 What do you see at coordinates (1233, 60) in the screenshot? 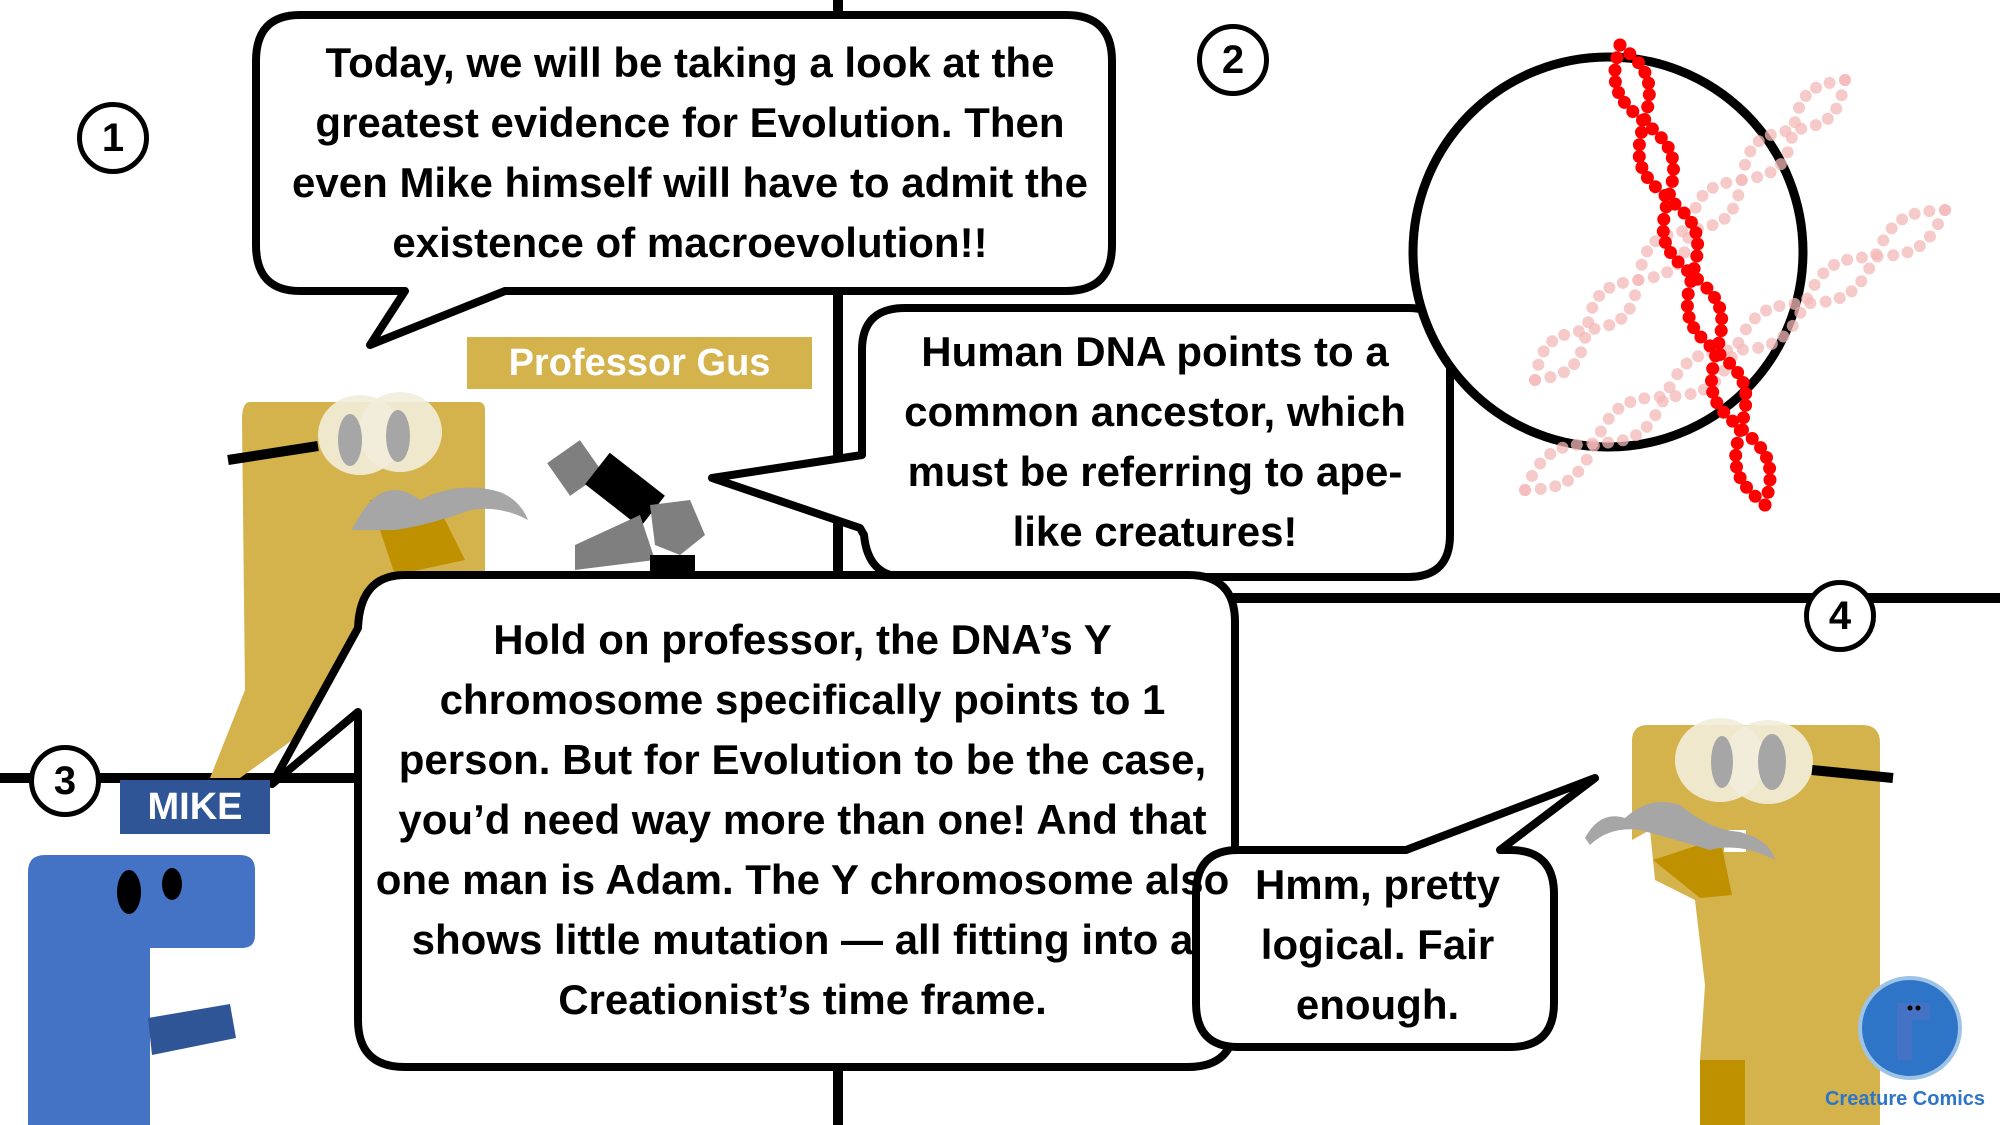
I see `panel-number-2: 2` at bounding box center [1233, 60].